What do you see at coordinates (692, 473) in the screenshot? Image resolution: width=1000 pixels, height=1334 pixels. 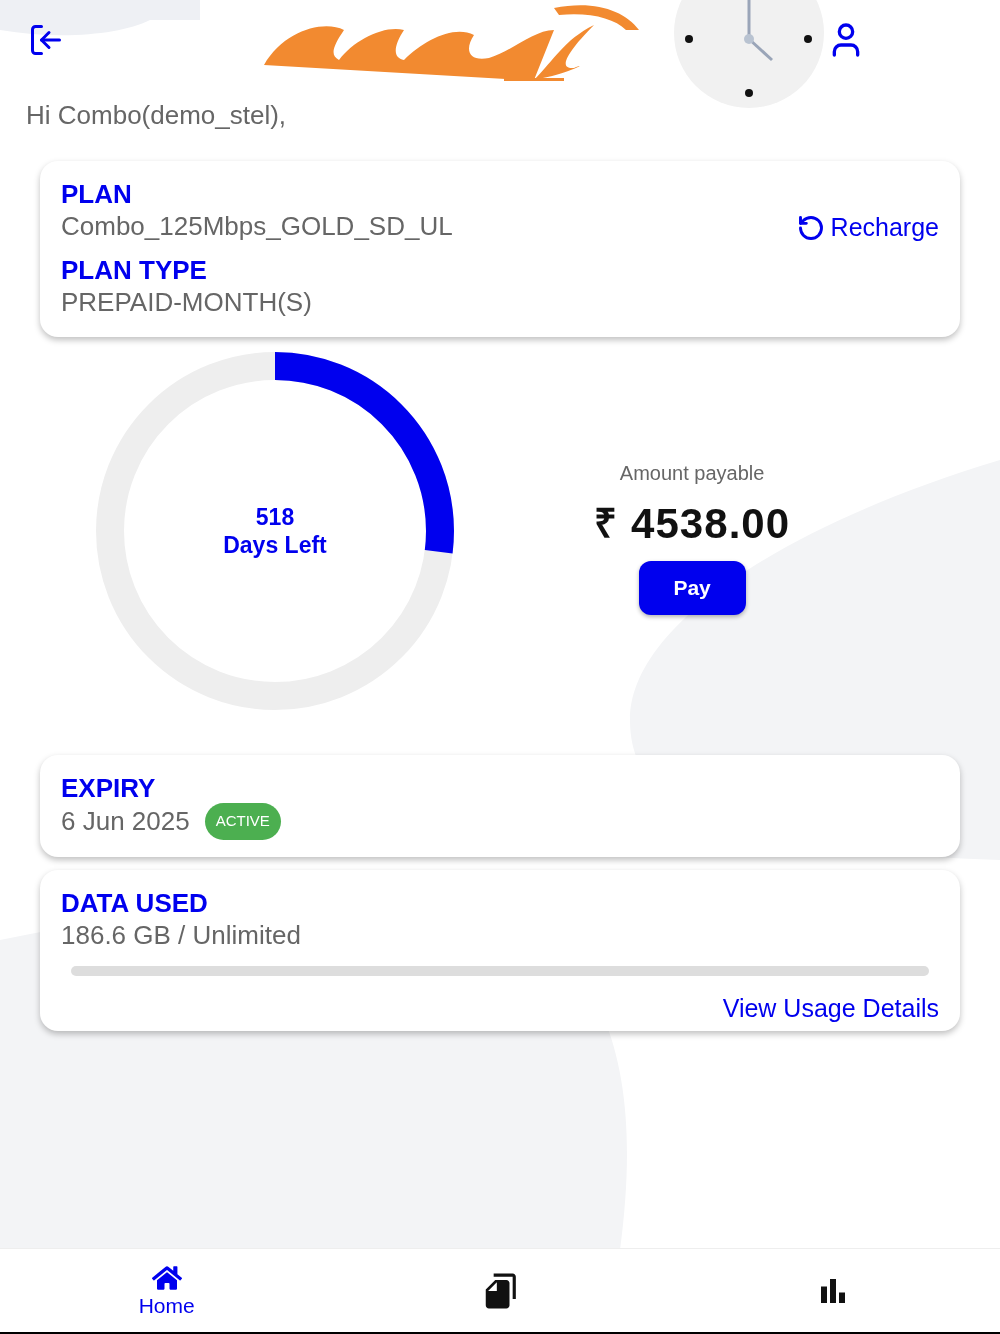 I see `amount-label: Amount payable` at bounding box center [692, 473].